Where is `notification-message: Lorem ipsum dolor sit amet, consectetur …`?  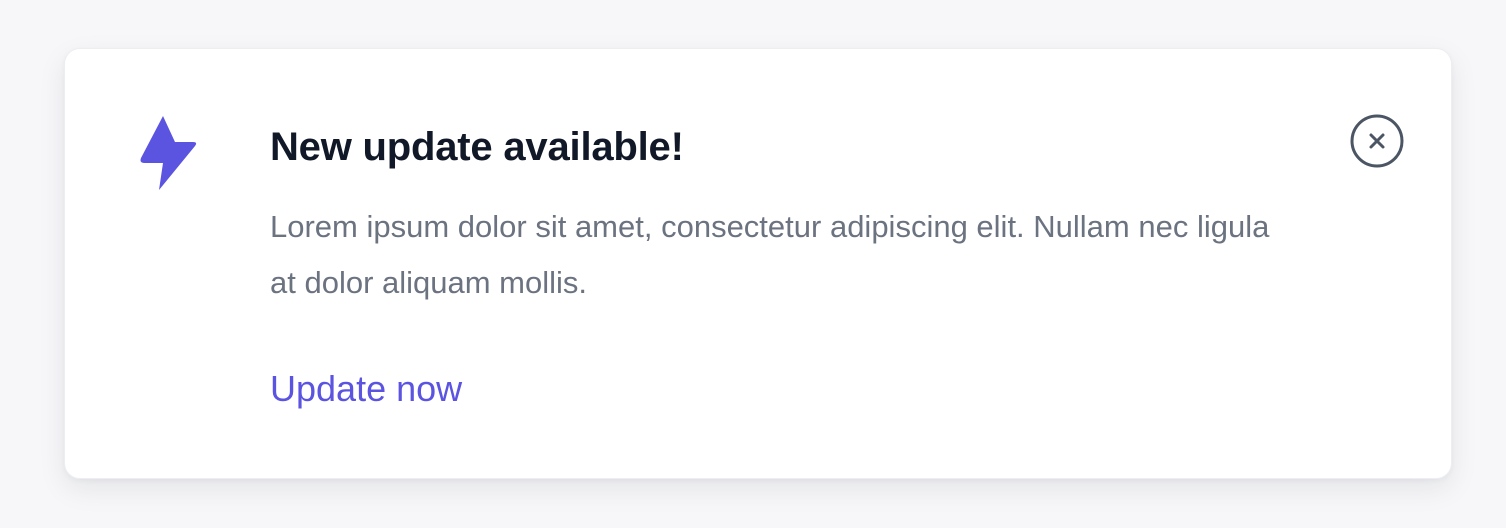
notification-message: Lorem ipsum dolor sit amet, consectetur … is located at coordinates (770, 254).